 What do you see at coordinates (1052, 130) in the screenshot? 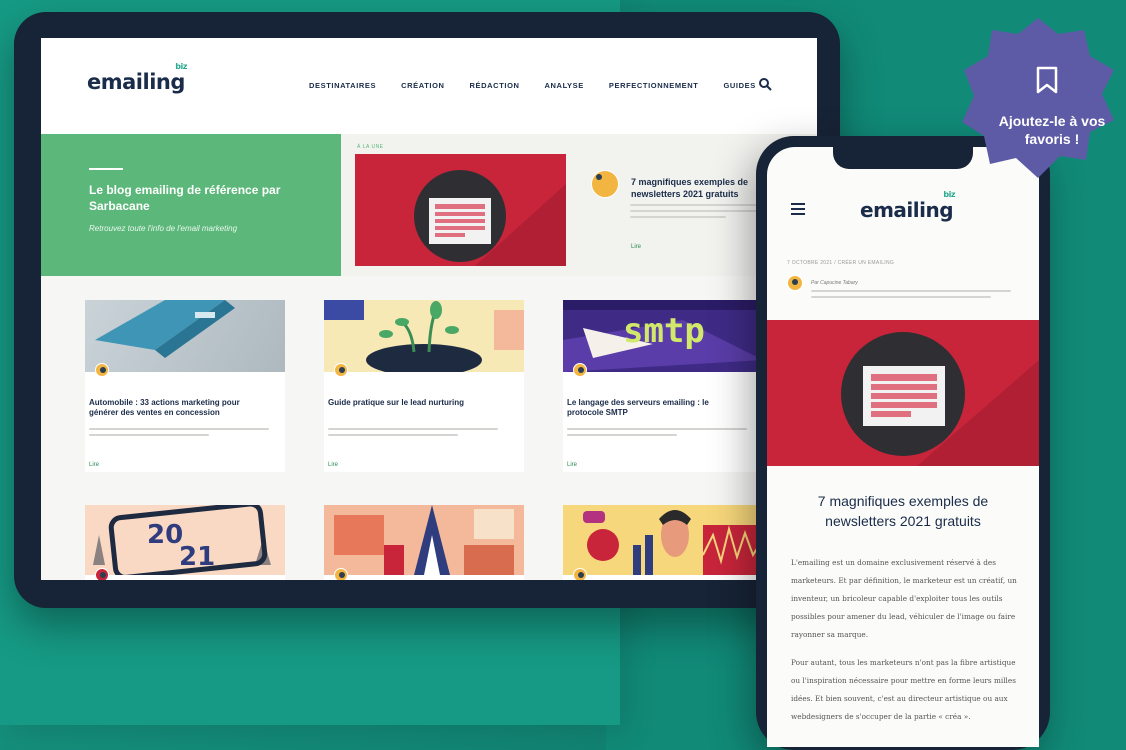
I see `badge-text: Ajoutez-le à vos favoris !` at bounding box center [1052, 130].